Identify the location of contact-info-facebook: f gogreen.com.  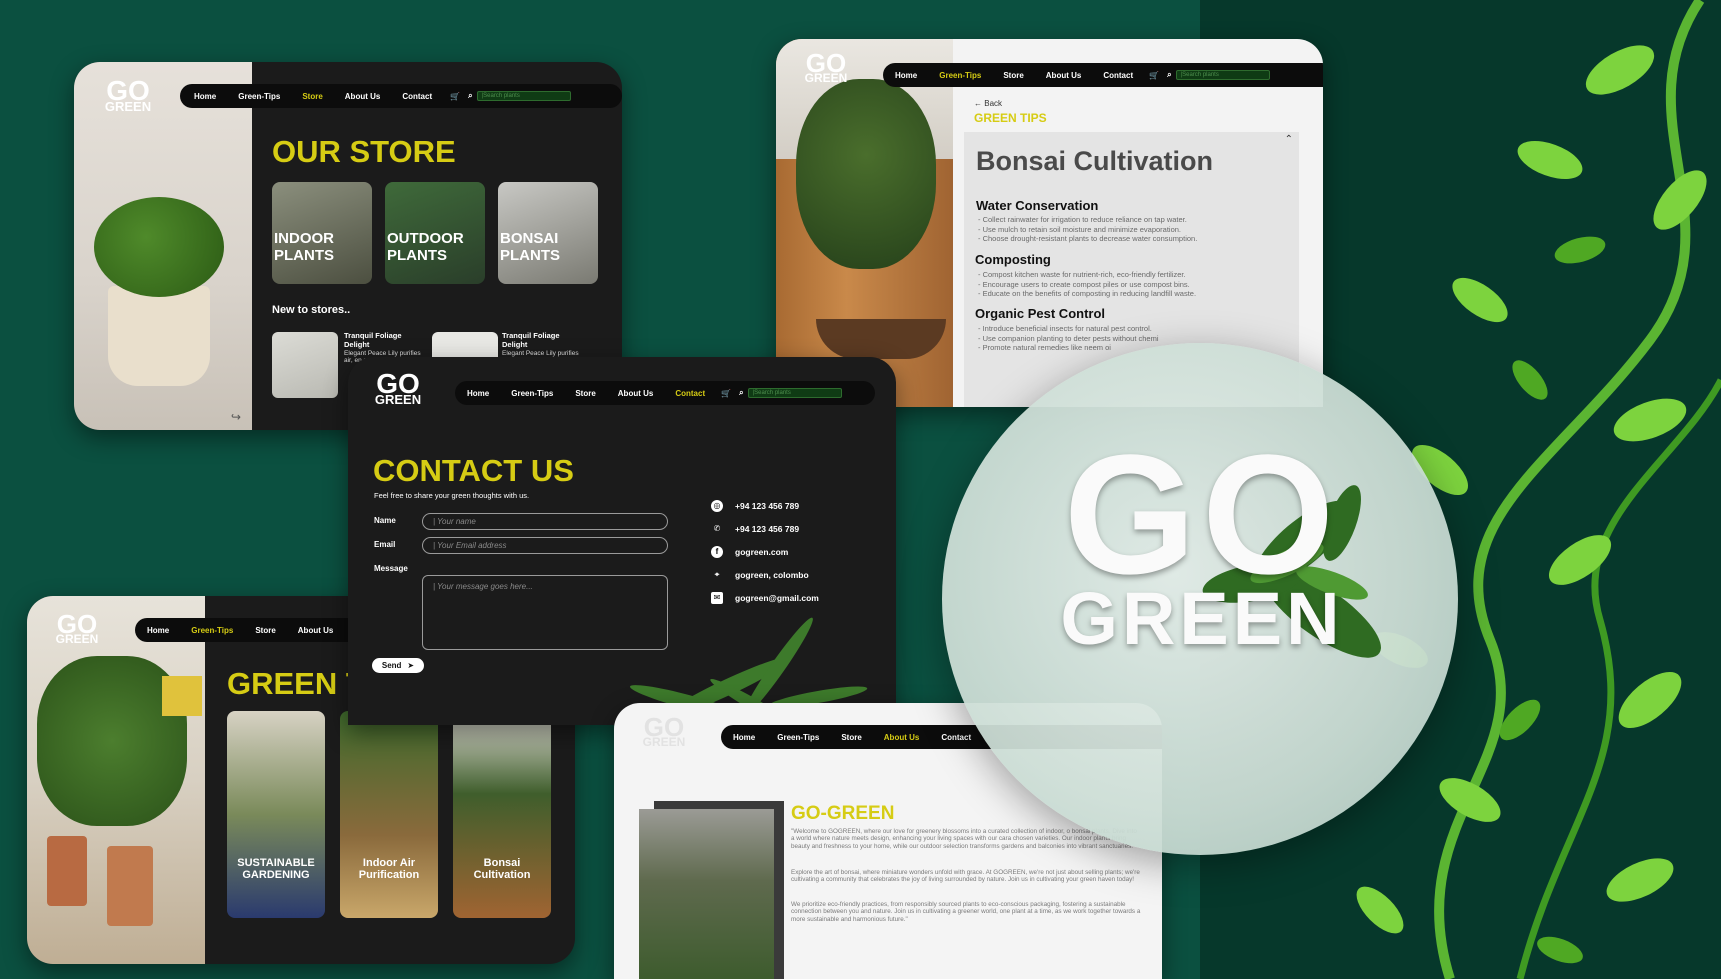
(749, 552).